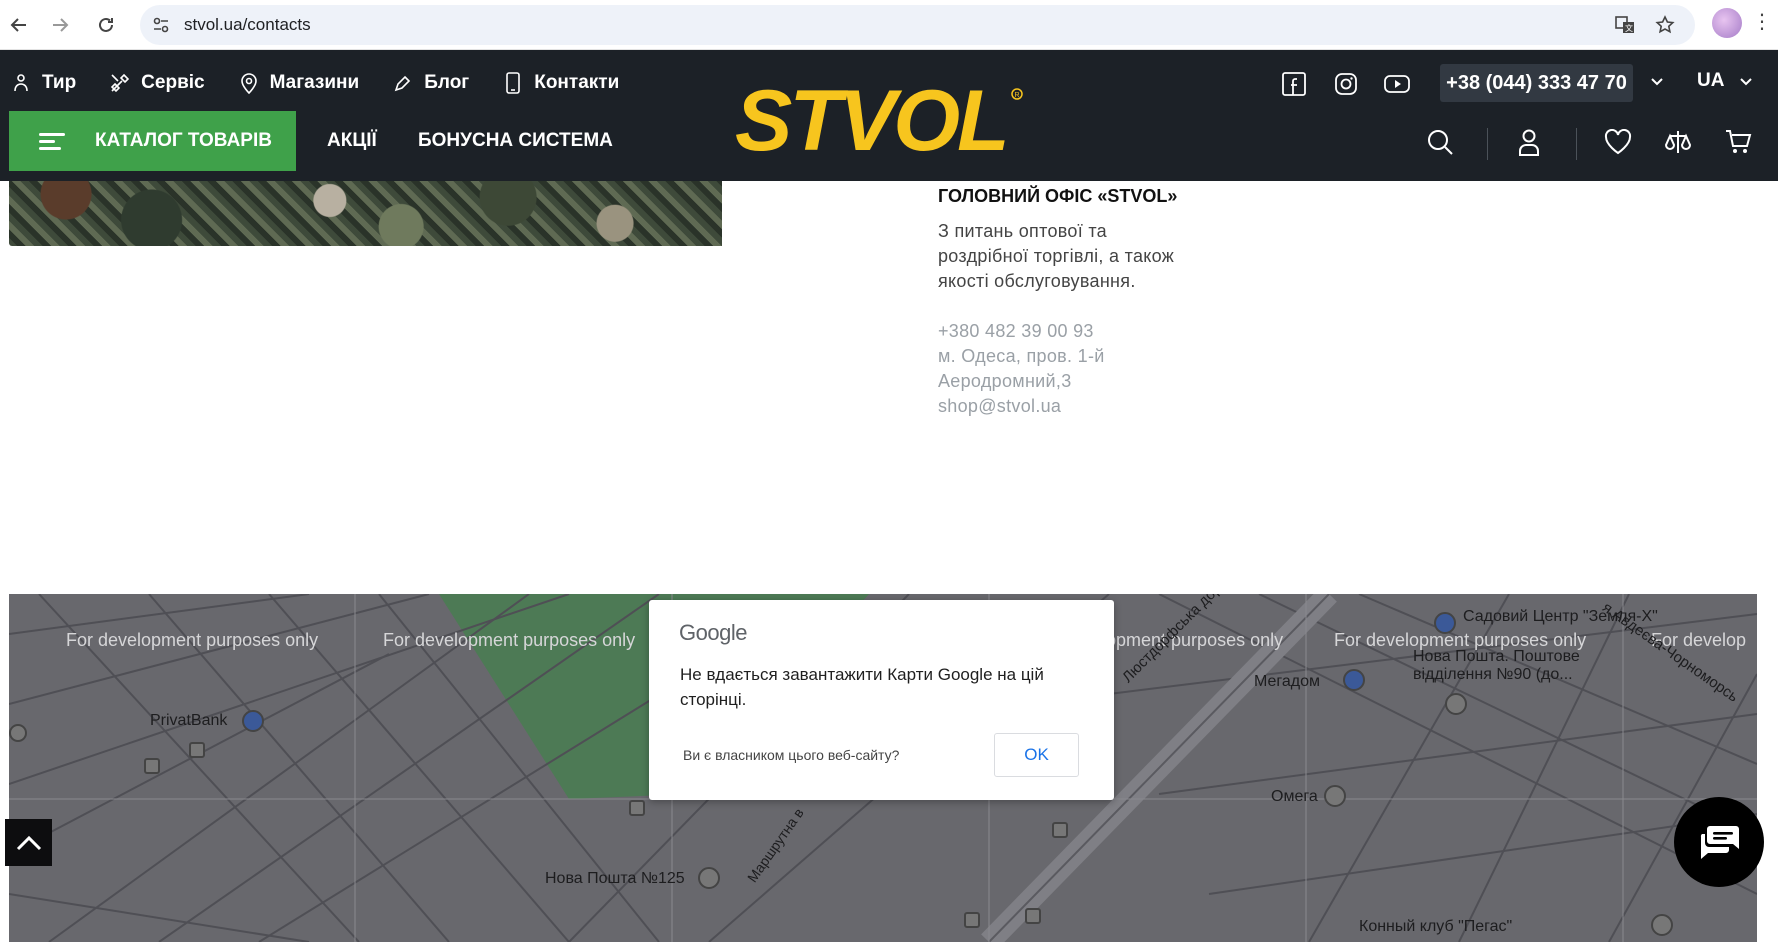 This screenshot has height=942, width=1778. What do you see at coordinates (447, 82) in the screenshot?
I see `nav-item-label: Блог` at bounding box center [447, 82].